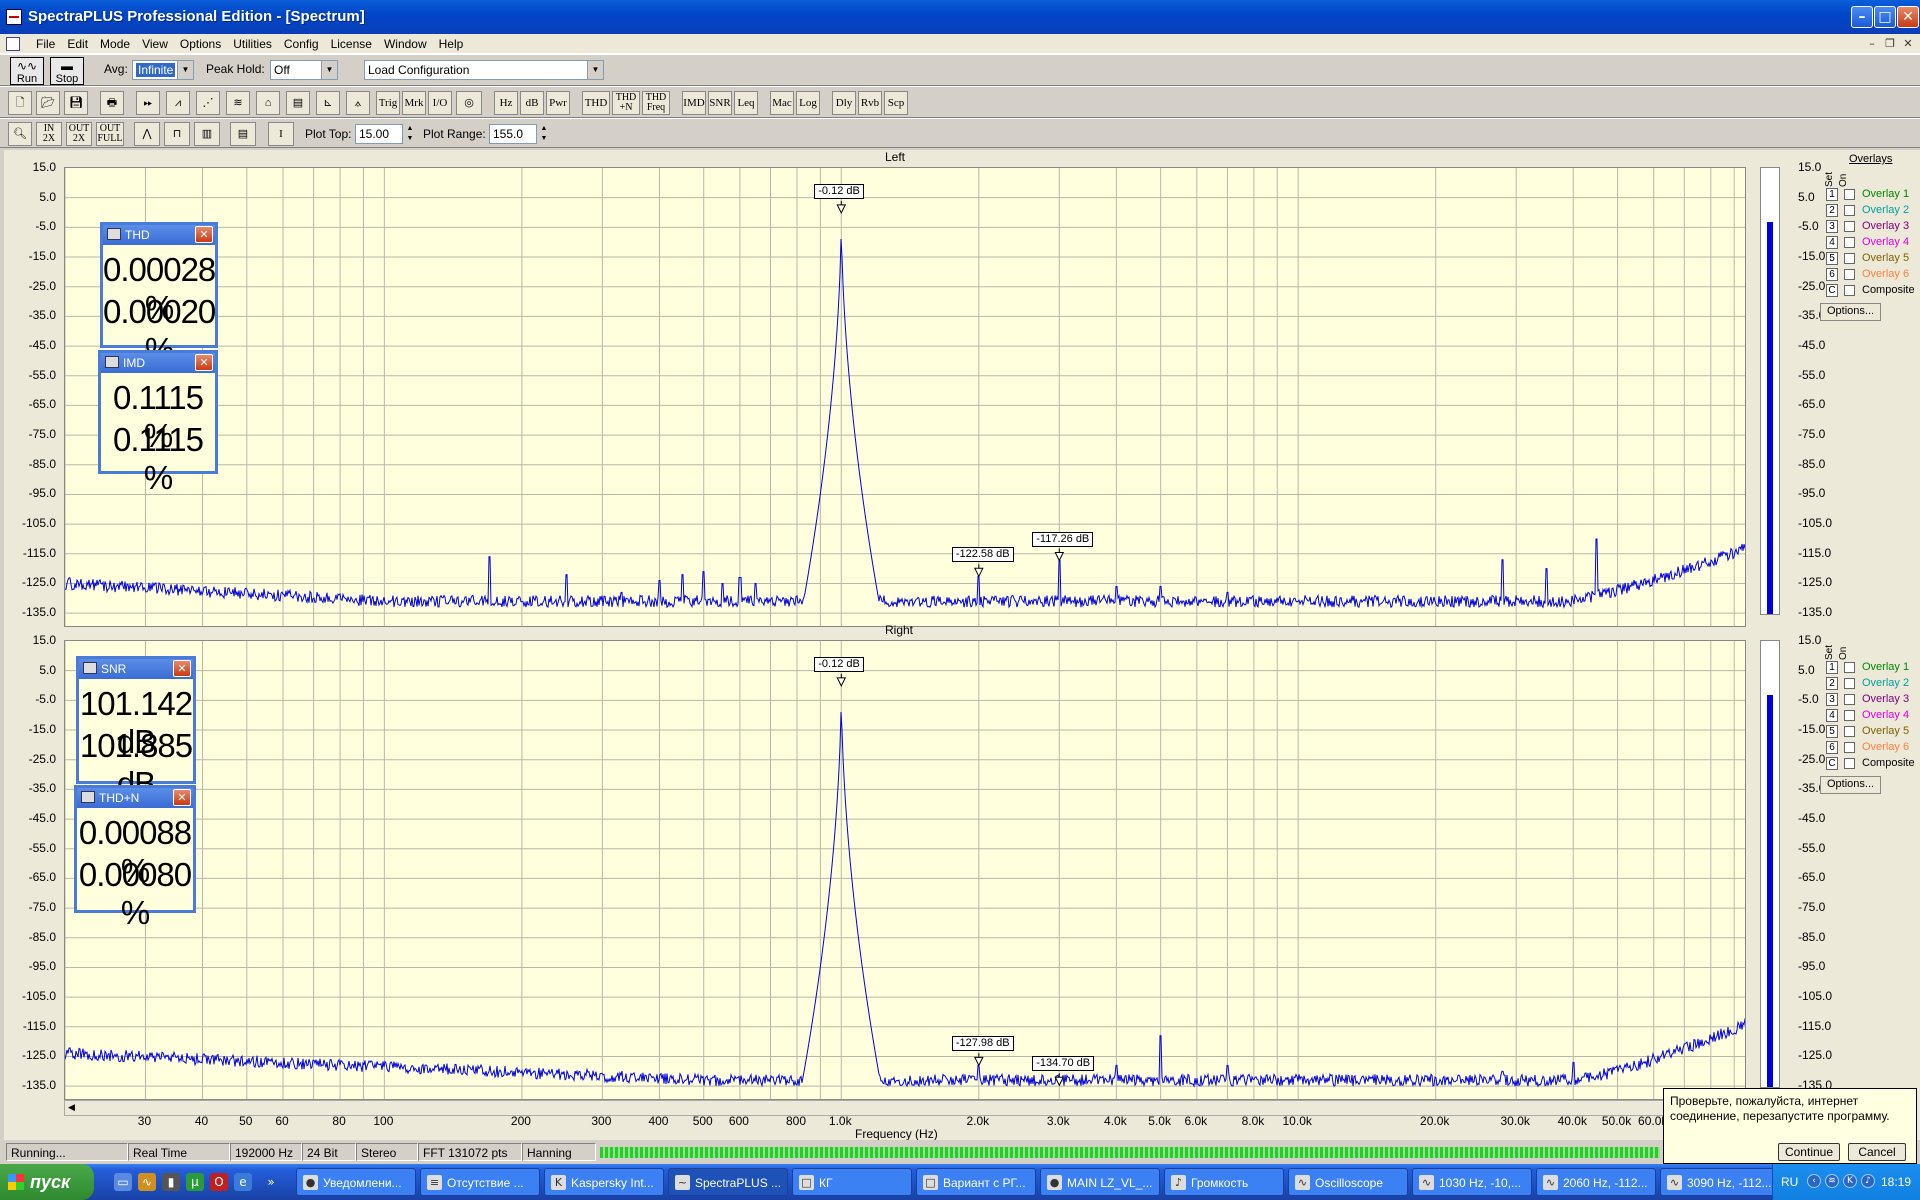  I want to click on tripod-icon: ⟑, so click(358, 103).